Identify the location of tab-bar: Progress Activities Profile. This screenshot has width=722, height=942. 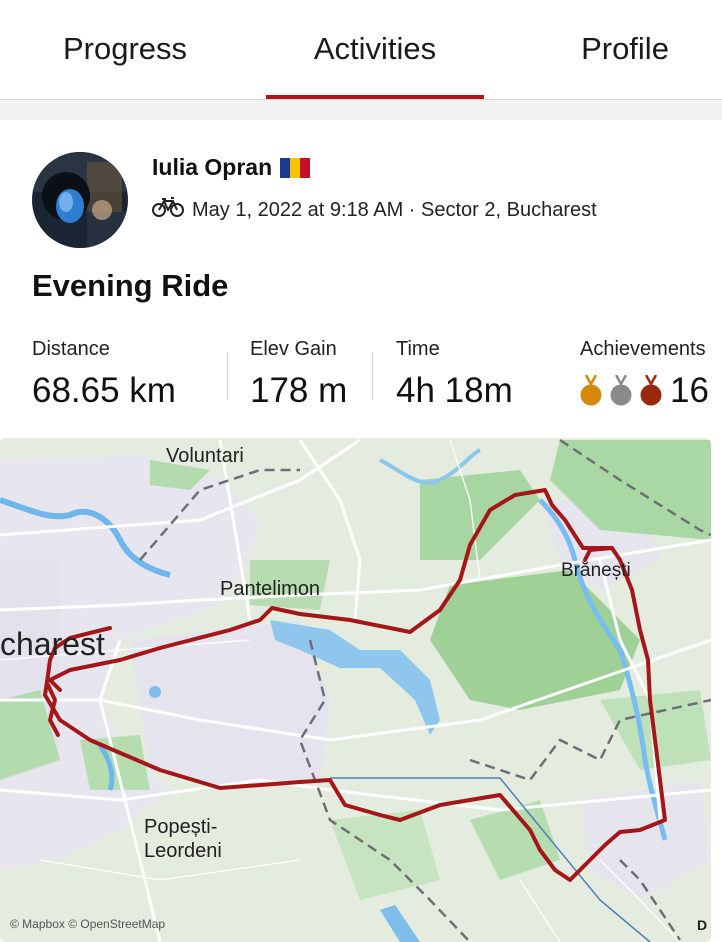
(361, 50).